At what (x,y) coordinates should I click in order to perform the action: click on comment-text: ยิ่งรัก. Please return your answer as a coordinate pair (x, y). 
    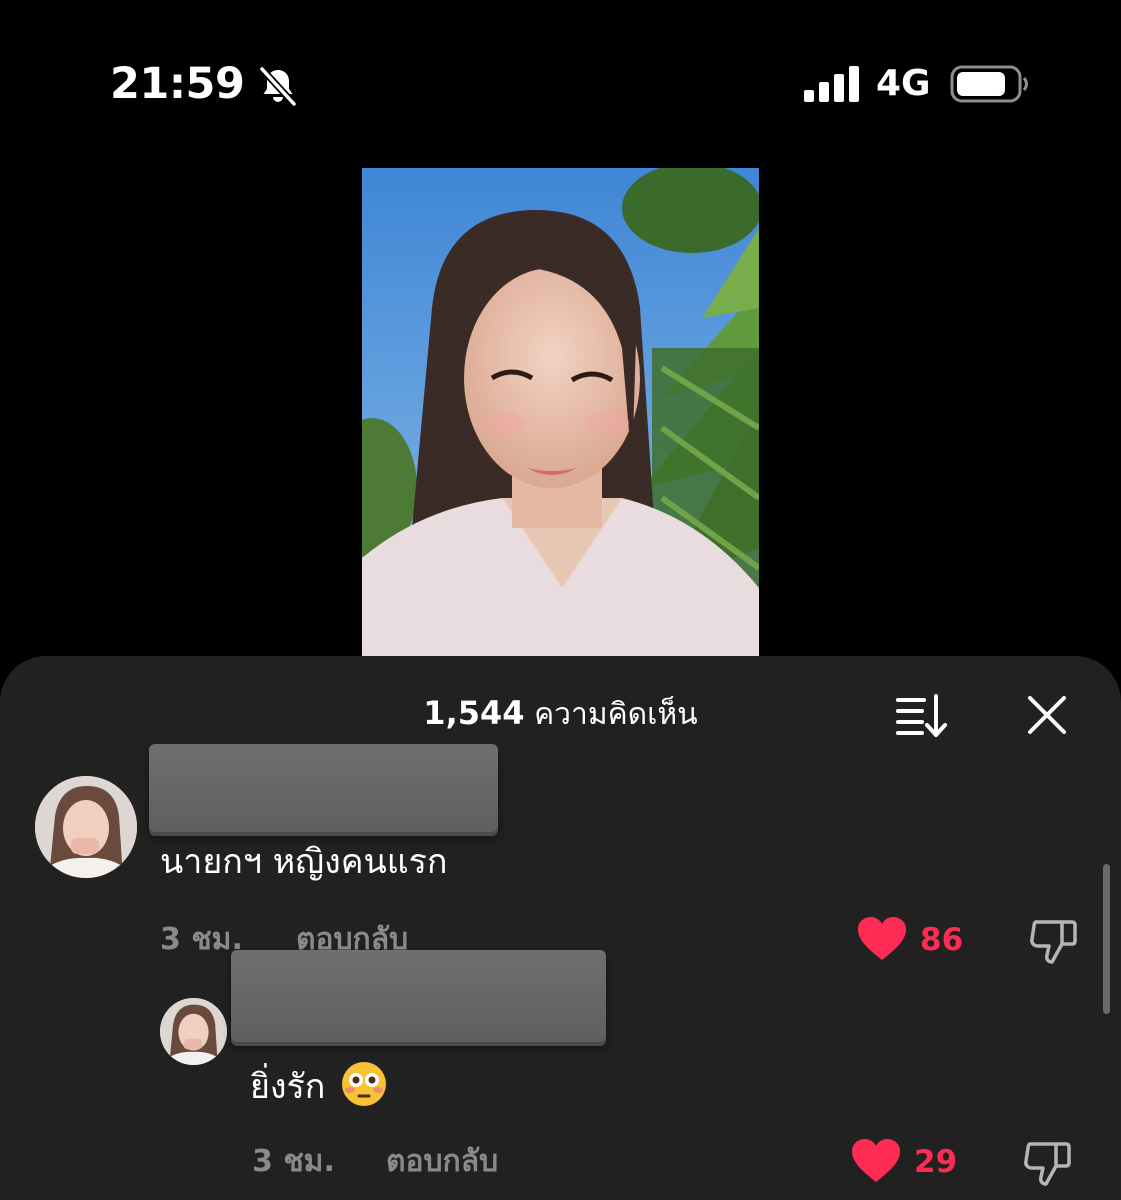
    Looking at the image, I should click on (319, 1085).